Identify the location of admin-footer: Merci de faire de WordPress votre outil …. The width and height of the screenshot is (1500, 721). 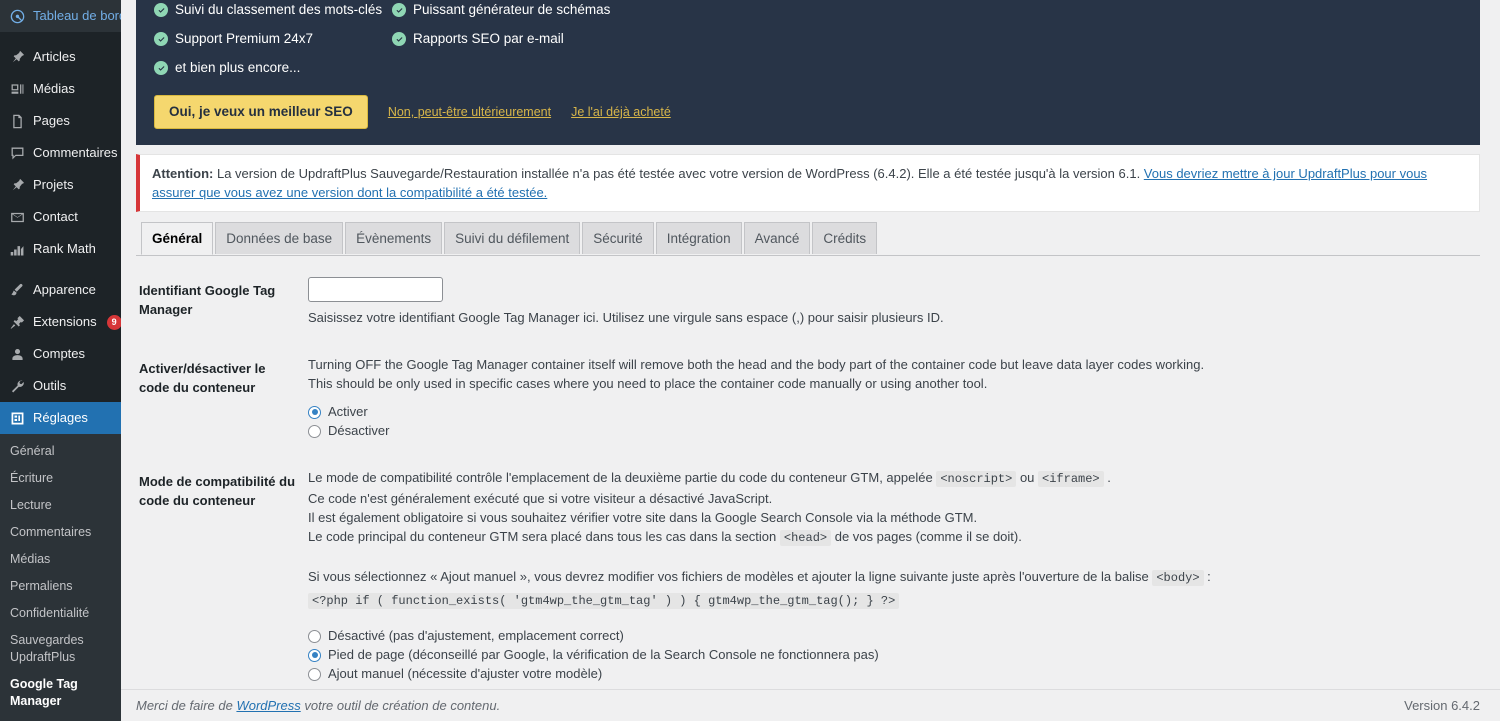
(810, 705).